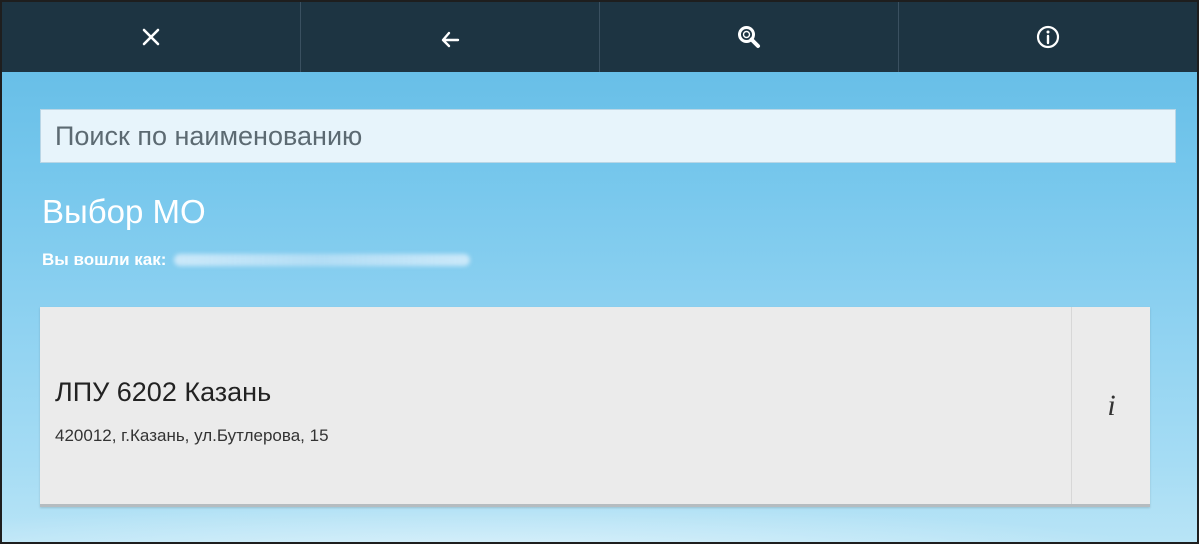  I want to click on logged-in-as: Вы вошли как:, so click(256, 260).